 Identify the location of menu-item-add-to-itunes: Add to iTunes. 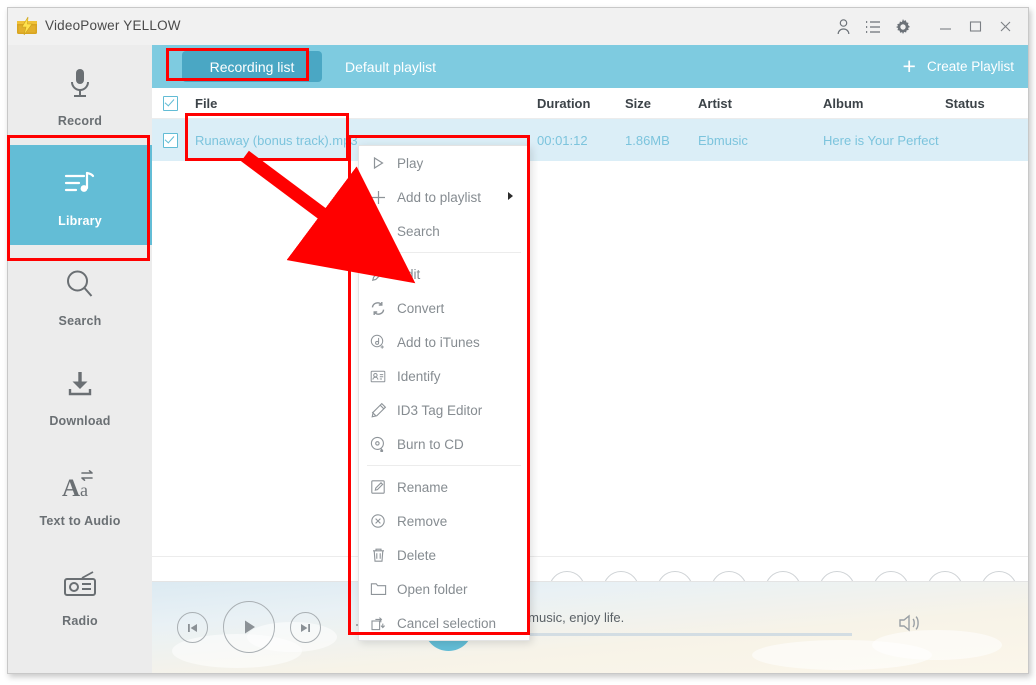
(444, 342).